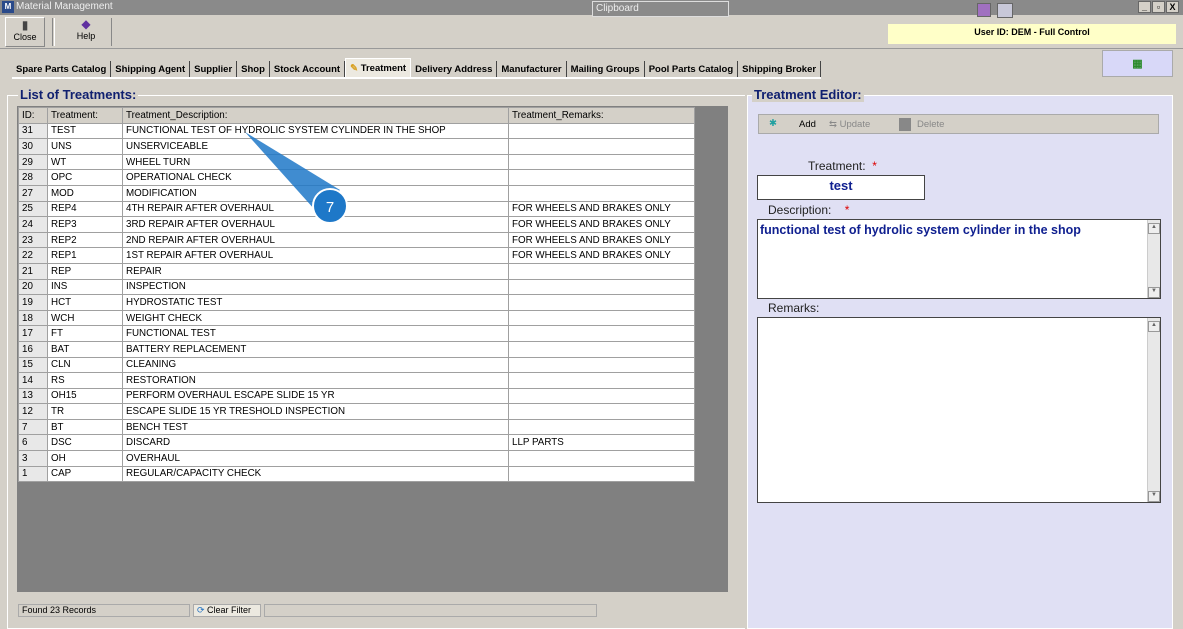  Describe the element at coordinates (660, 9) in the screenshot. I see `clipboard-box: Clipboard` at that location.